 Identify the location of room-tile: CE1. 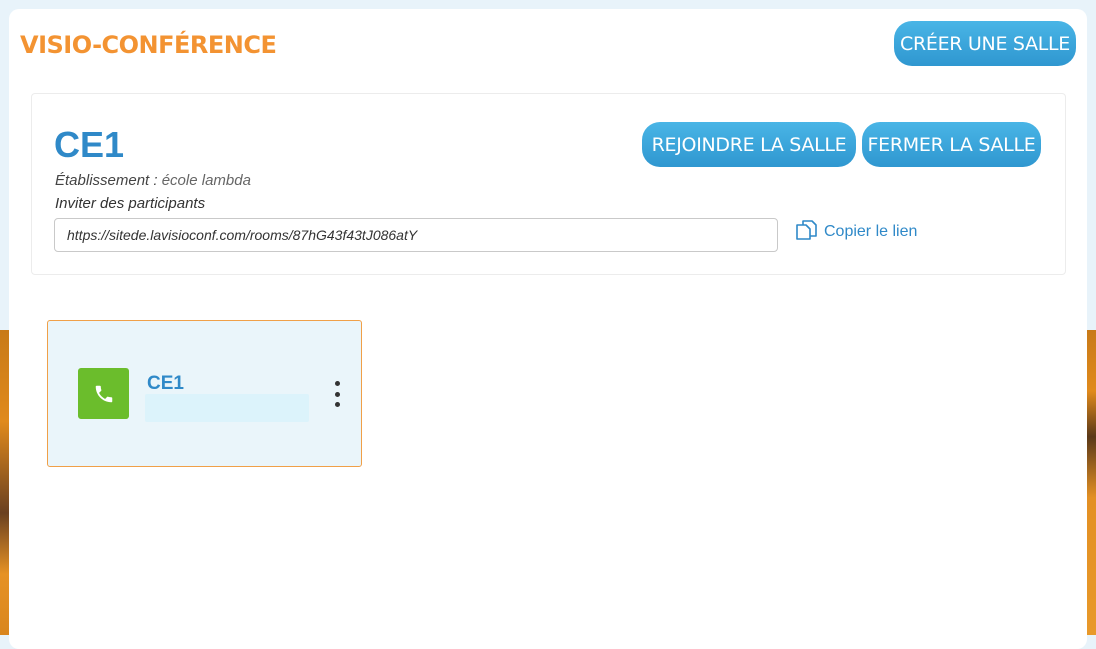
(204, 393).